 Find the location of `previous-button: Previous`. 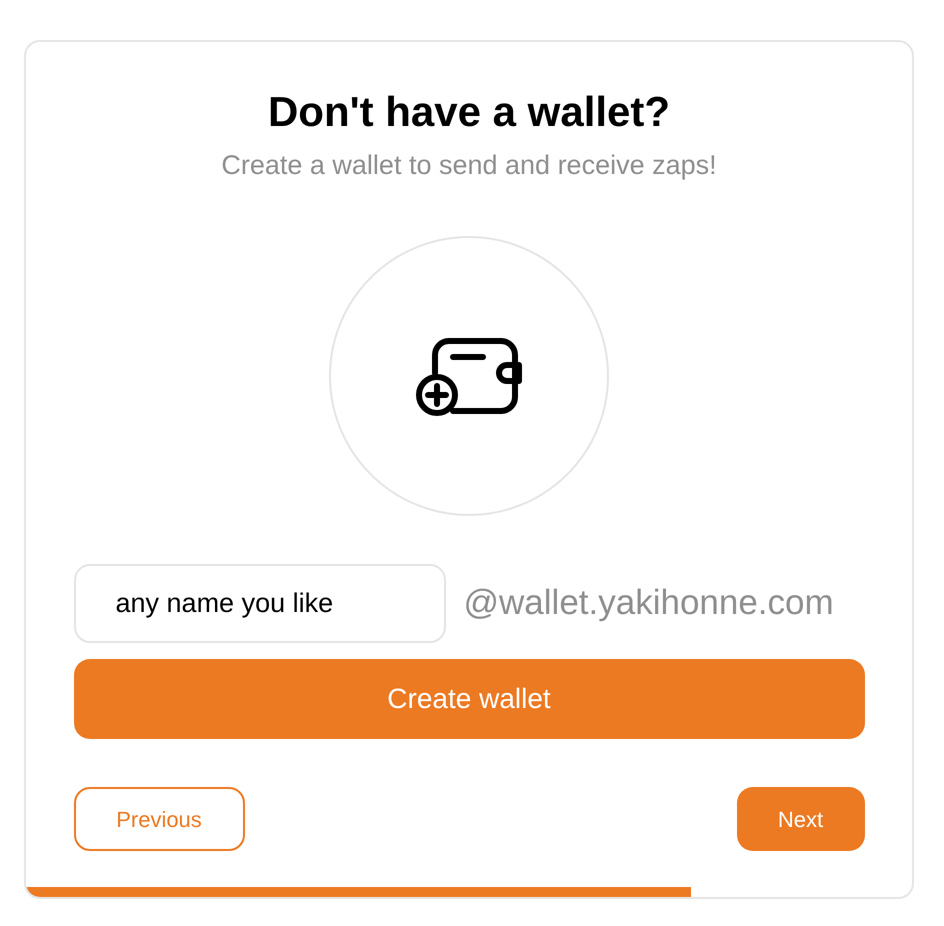

previous-button: Previous is located at coordinates (159, 819).